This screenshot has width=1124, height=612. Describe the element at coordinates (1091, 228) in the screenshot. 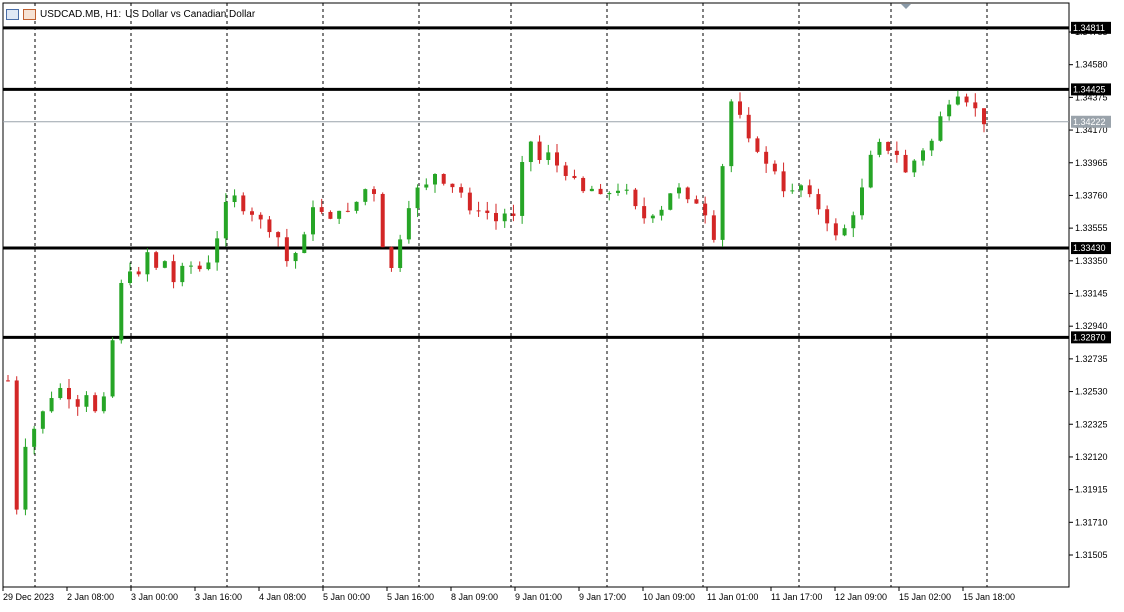

I see `y-tick-label: 1.33555` at that location.